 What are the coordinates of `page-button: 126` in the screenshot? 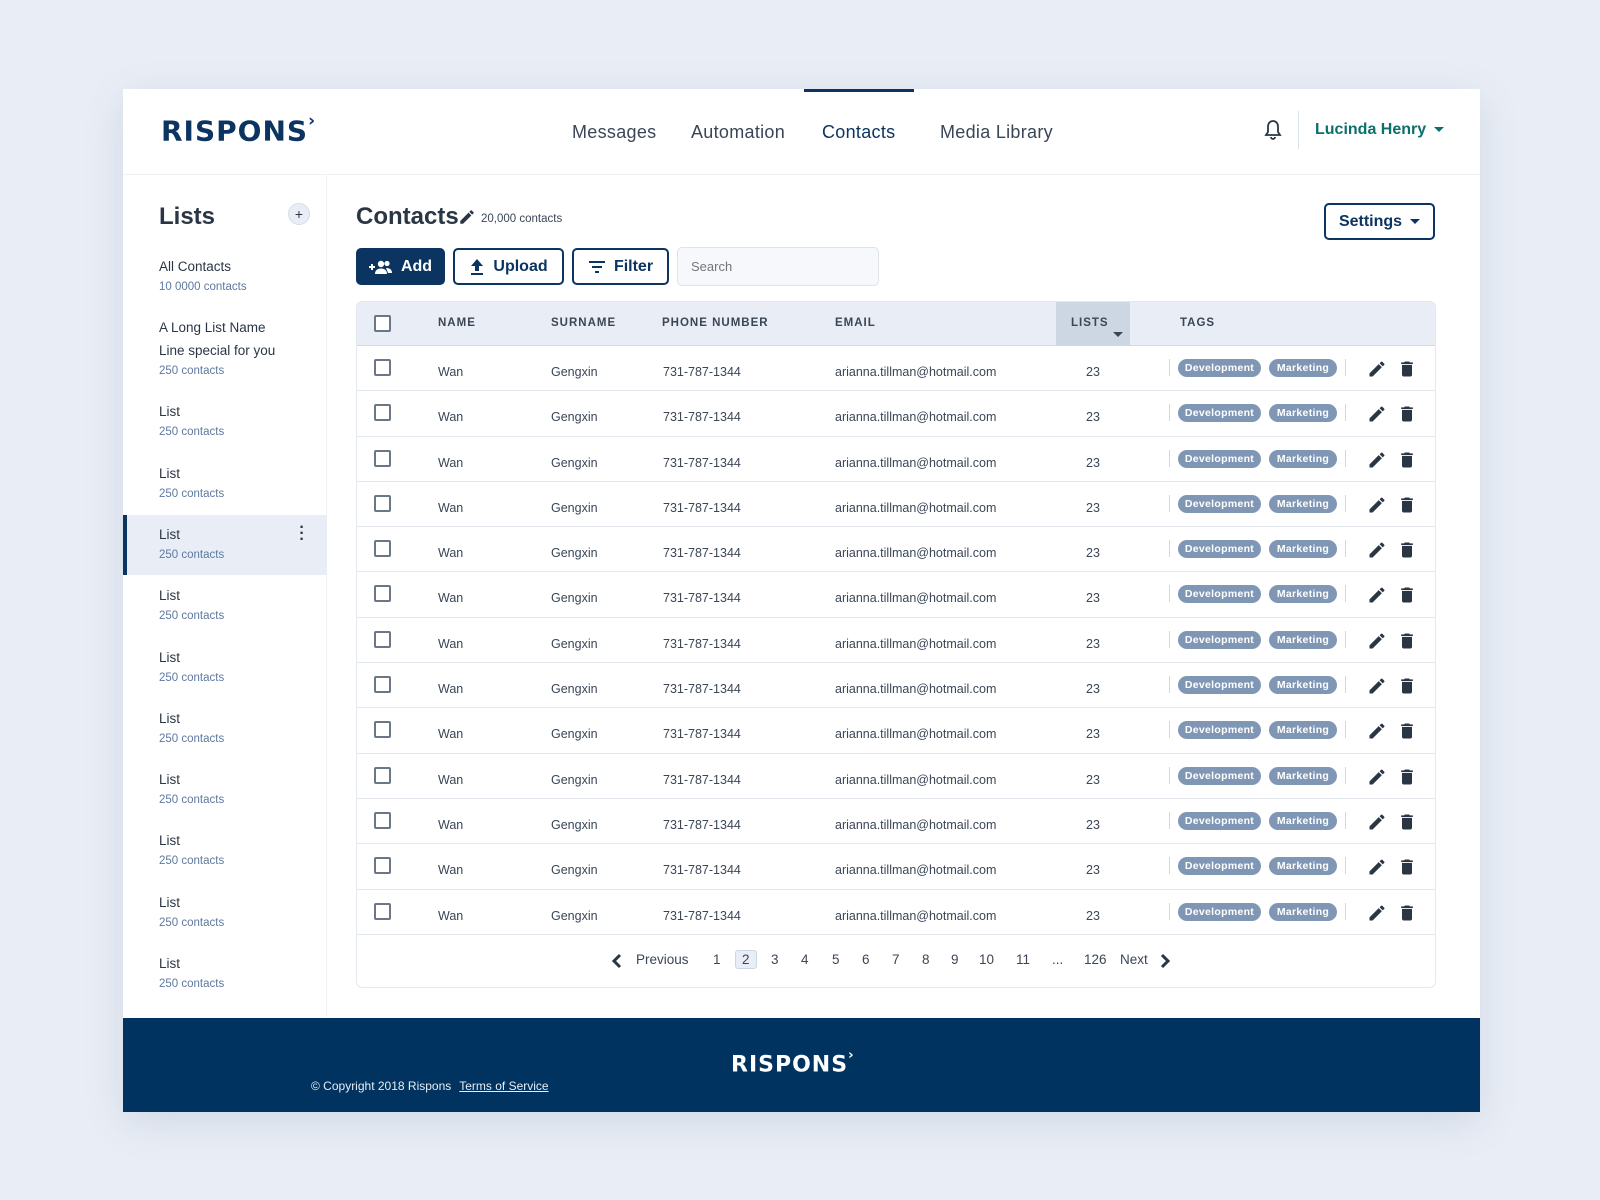 It's located at (1095, 959).